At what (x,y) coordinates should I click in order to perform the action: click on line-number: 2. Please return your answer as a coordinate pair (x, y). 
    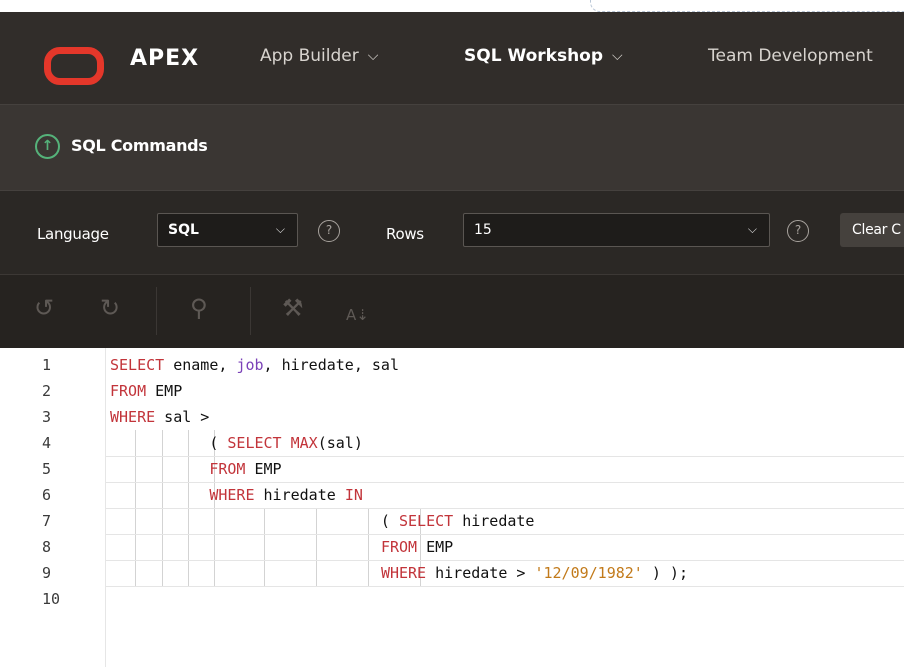
    Looking at the image, I should click on (47, 391).